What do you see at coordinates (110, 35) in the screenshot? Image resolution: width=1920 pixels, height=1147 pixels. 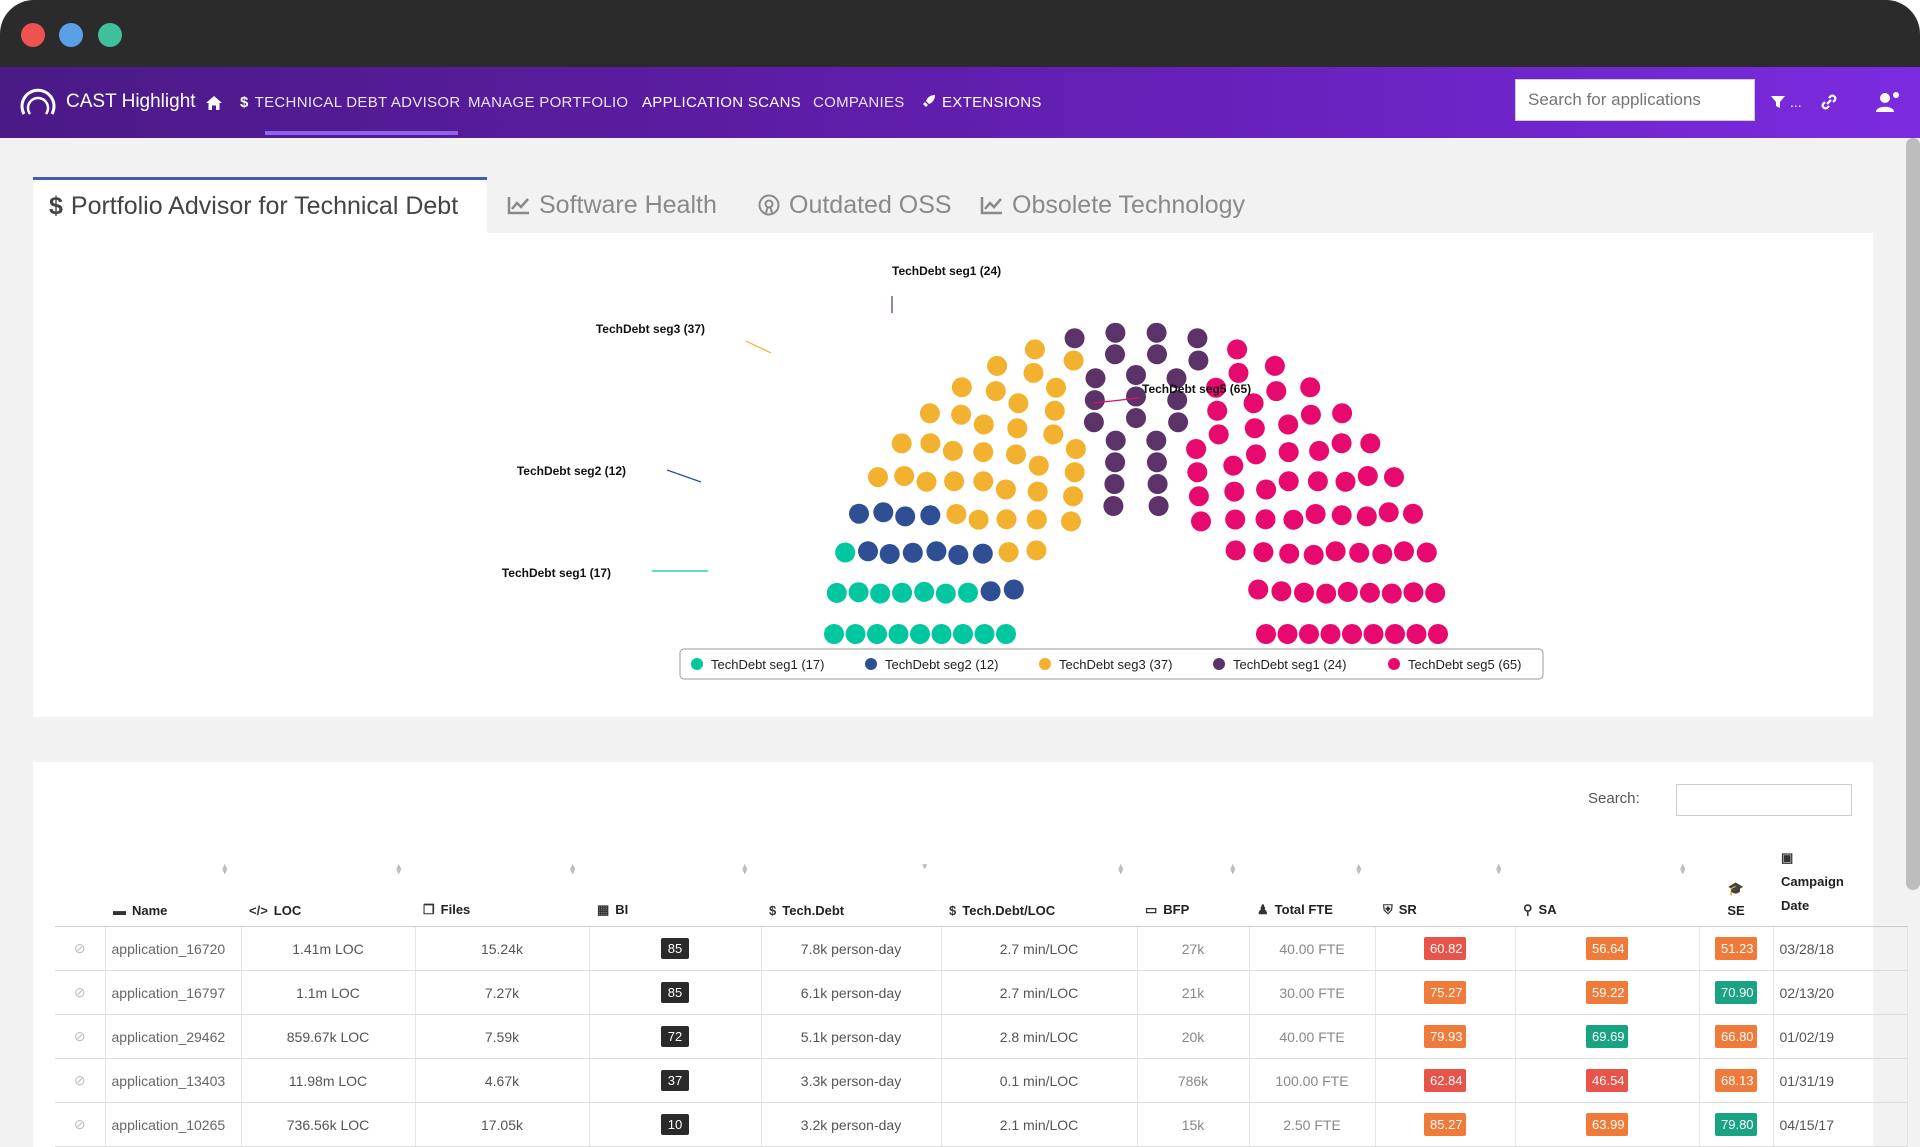 I see `maximize-window-button` at bounding box center [110, 35].